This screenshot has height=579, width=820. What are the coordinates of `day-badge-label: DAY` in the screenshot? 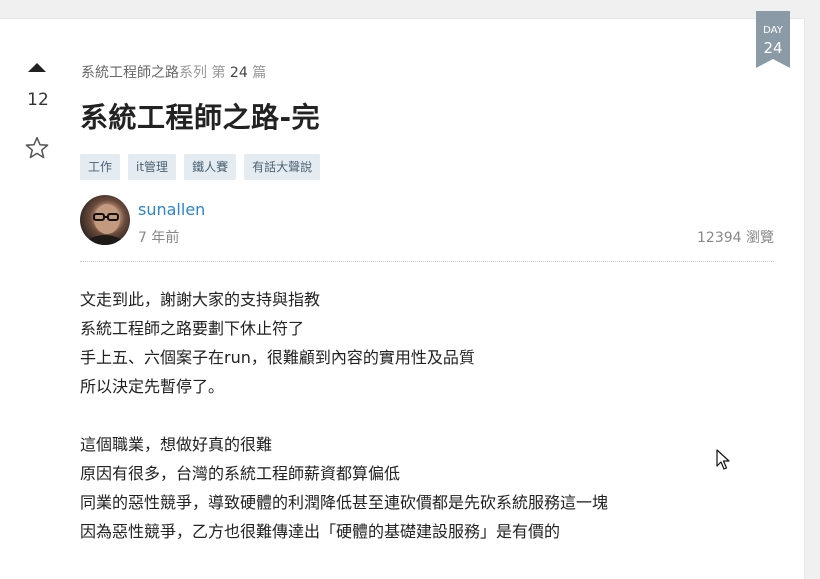 It's located at (773, 30).